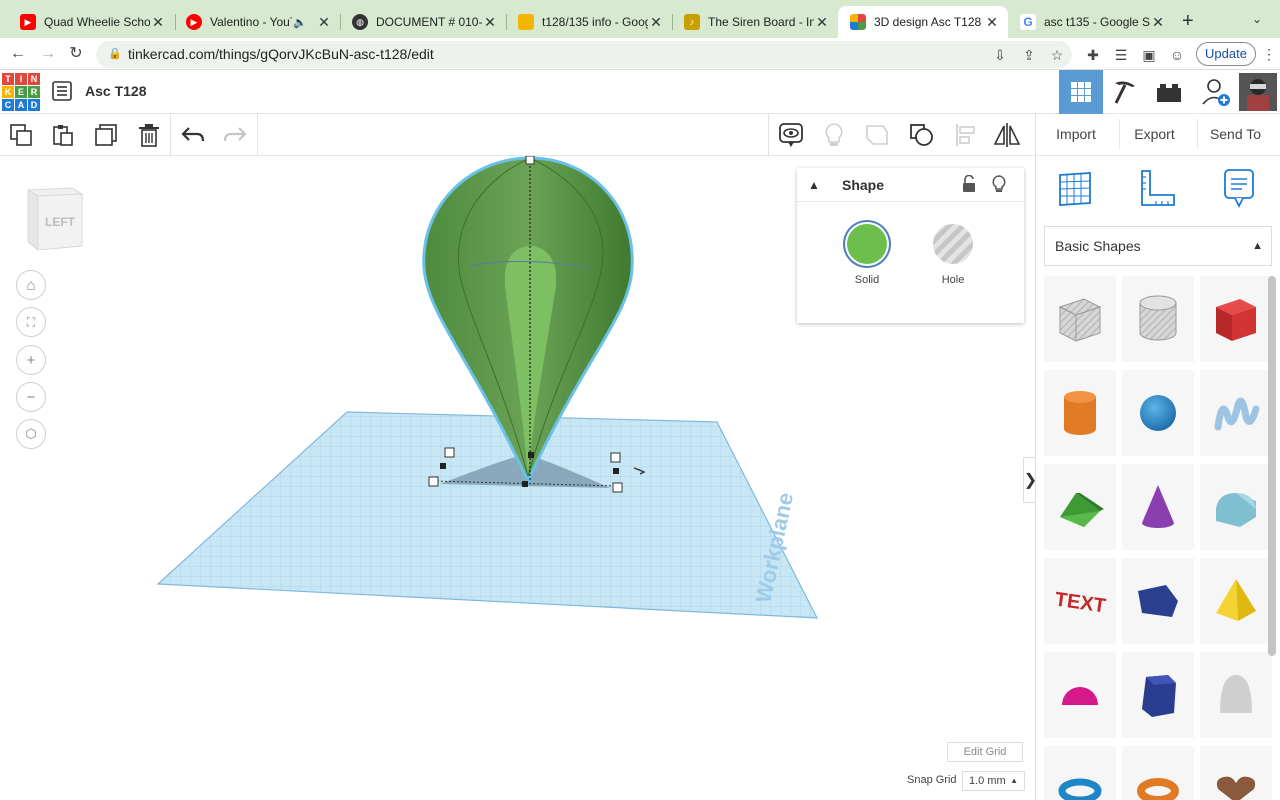 This screenshot has height=800, width=1280. What do you see at coordinates (814, 185) in the screenshot?
I see `collapse-caret-icon: ▲` at bounding box center [814, 185].